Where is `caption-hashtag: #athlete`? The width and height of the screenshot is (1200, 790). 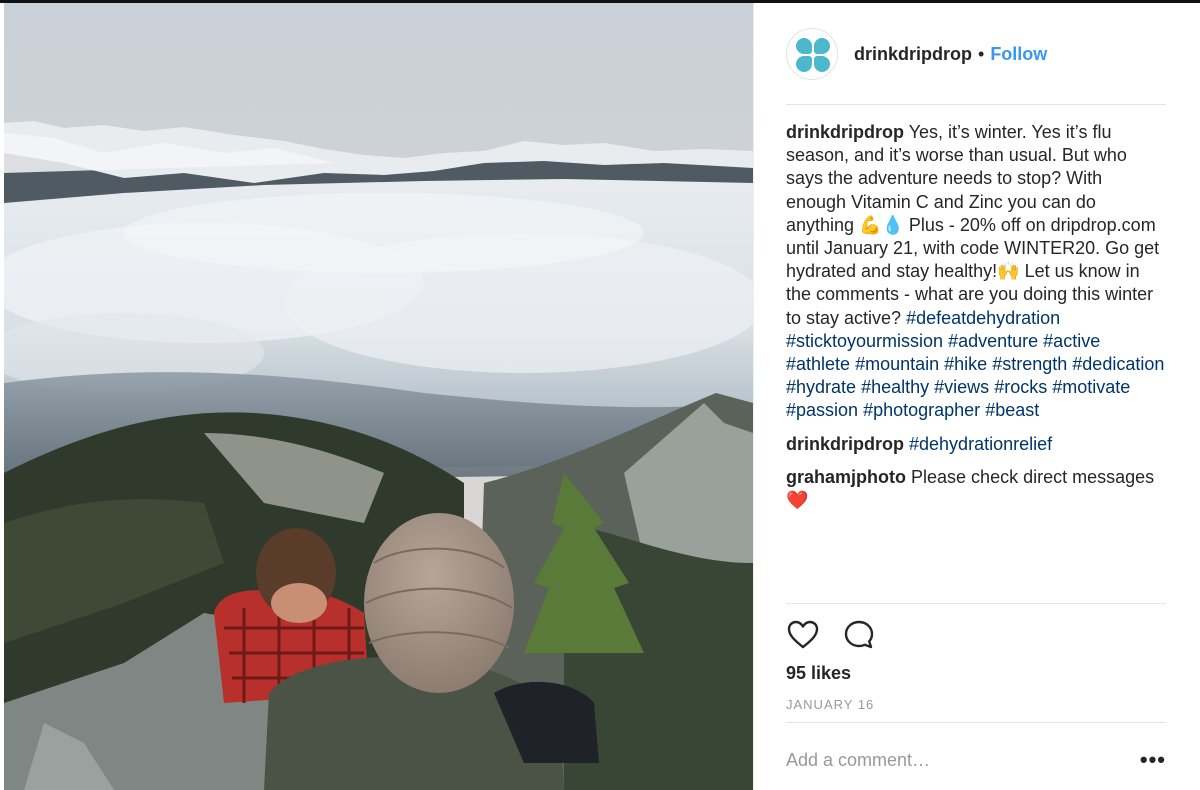
caption-hashtag: #athlete is located at coordinates (818, 364).